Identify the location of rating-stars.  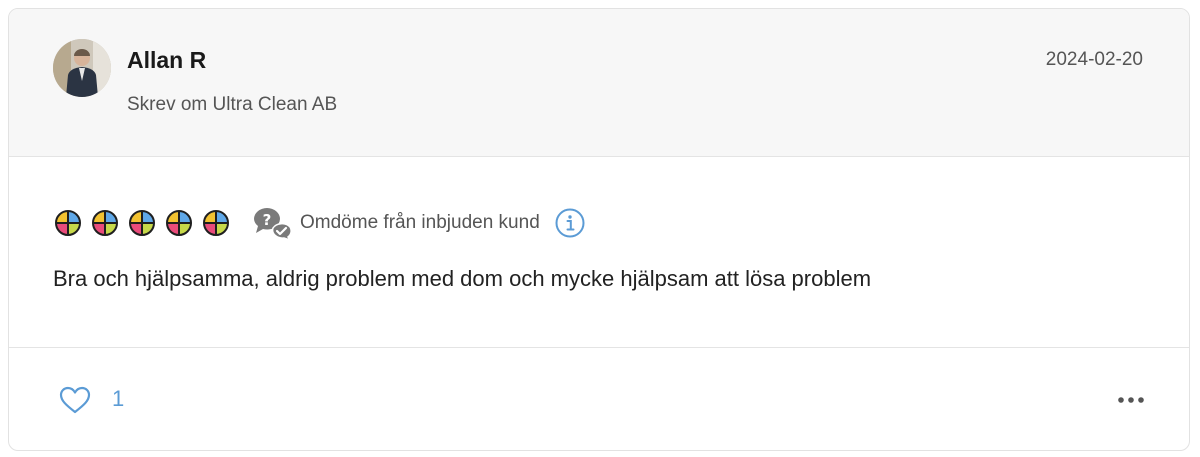
(145, 223).